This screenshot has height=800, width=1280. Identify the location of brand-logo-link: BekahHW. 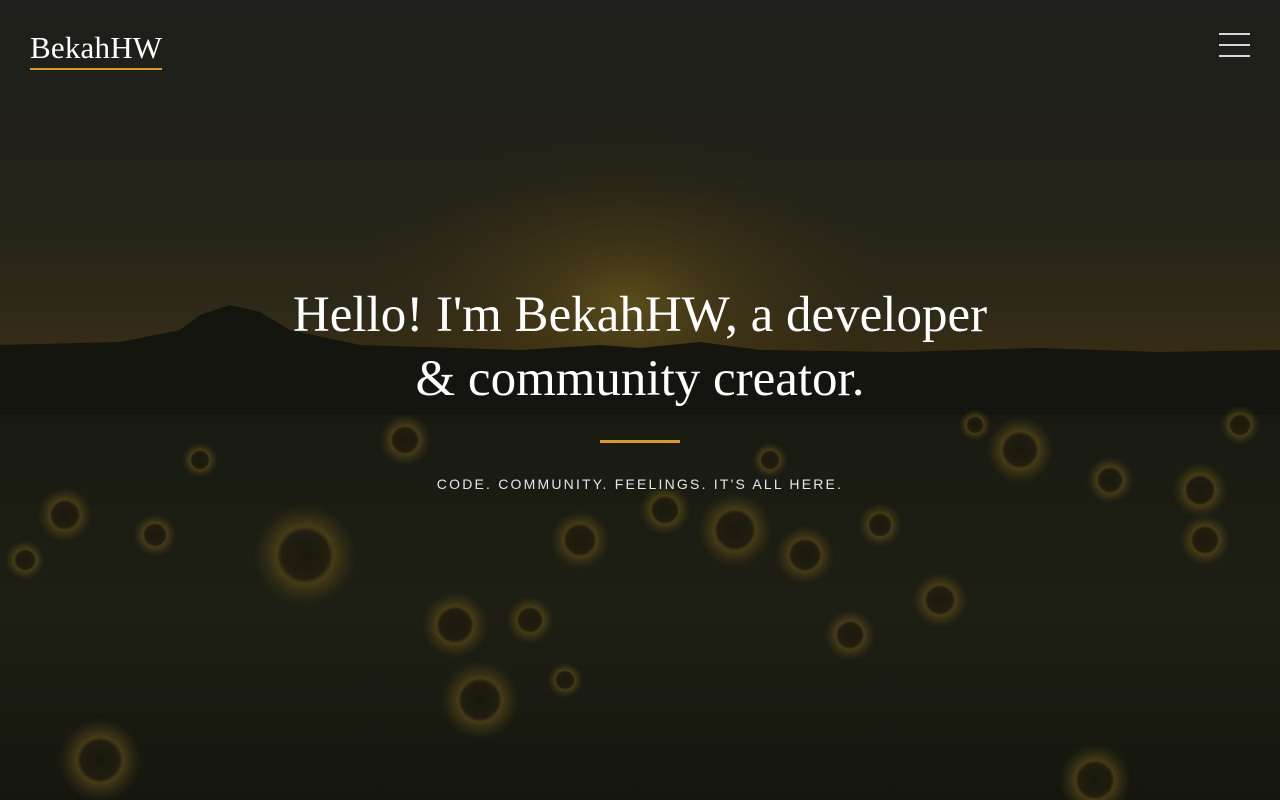
(96, 50).